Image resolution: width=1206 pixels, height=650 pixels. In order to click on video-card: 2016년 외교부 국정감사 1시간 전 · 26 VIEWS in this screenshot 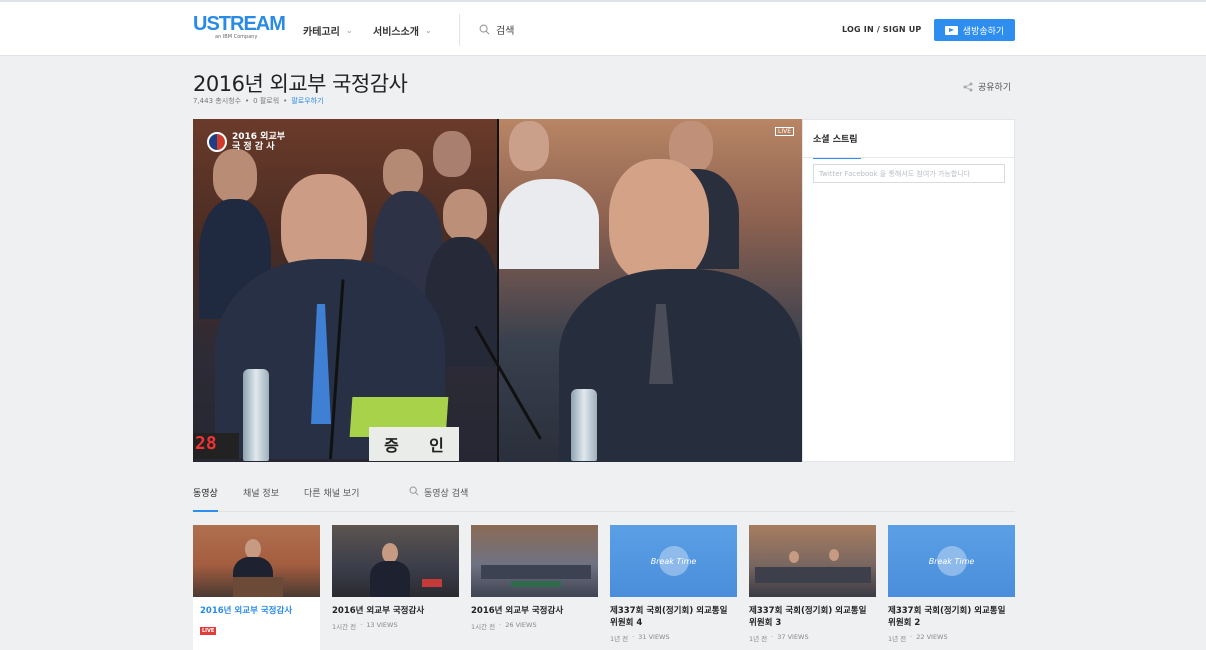, I will do `click(534, 587)`.